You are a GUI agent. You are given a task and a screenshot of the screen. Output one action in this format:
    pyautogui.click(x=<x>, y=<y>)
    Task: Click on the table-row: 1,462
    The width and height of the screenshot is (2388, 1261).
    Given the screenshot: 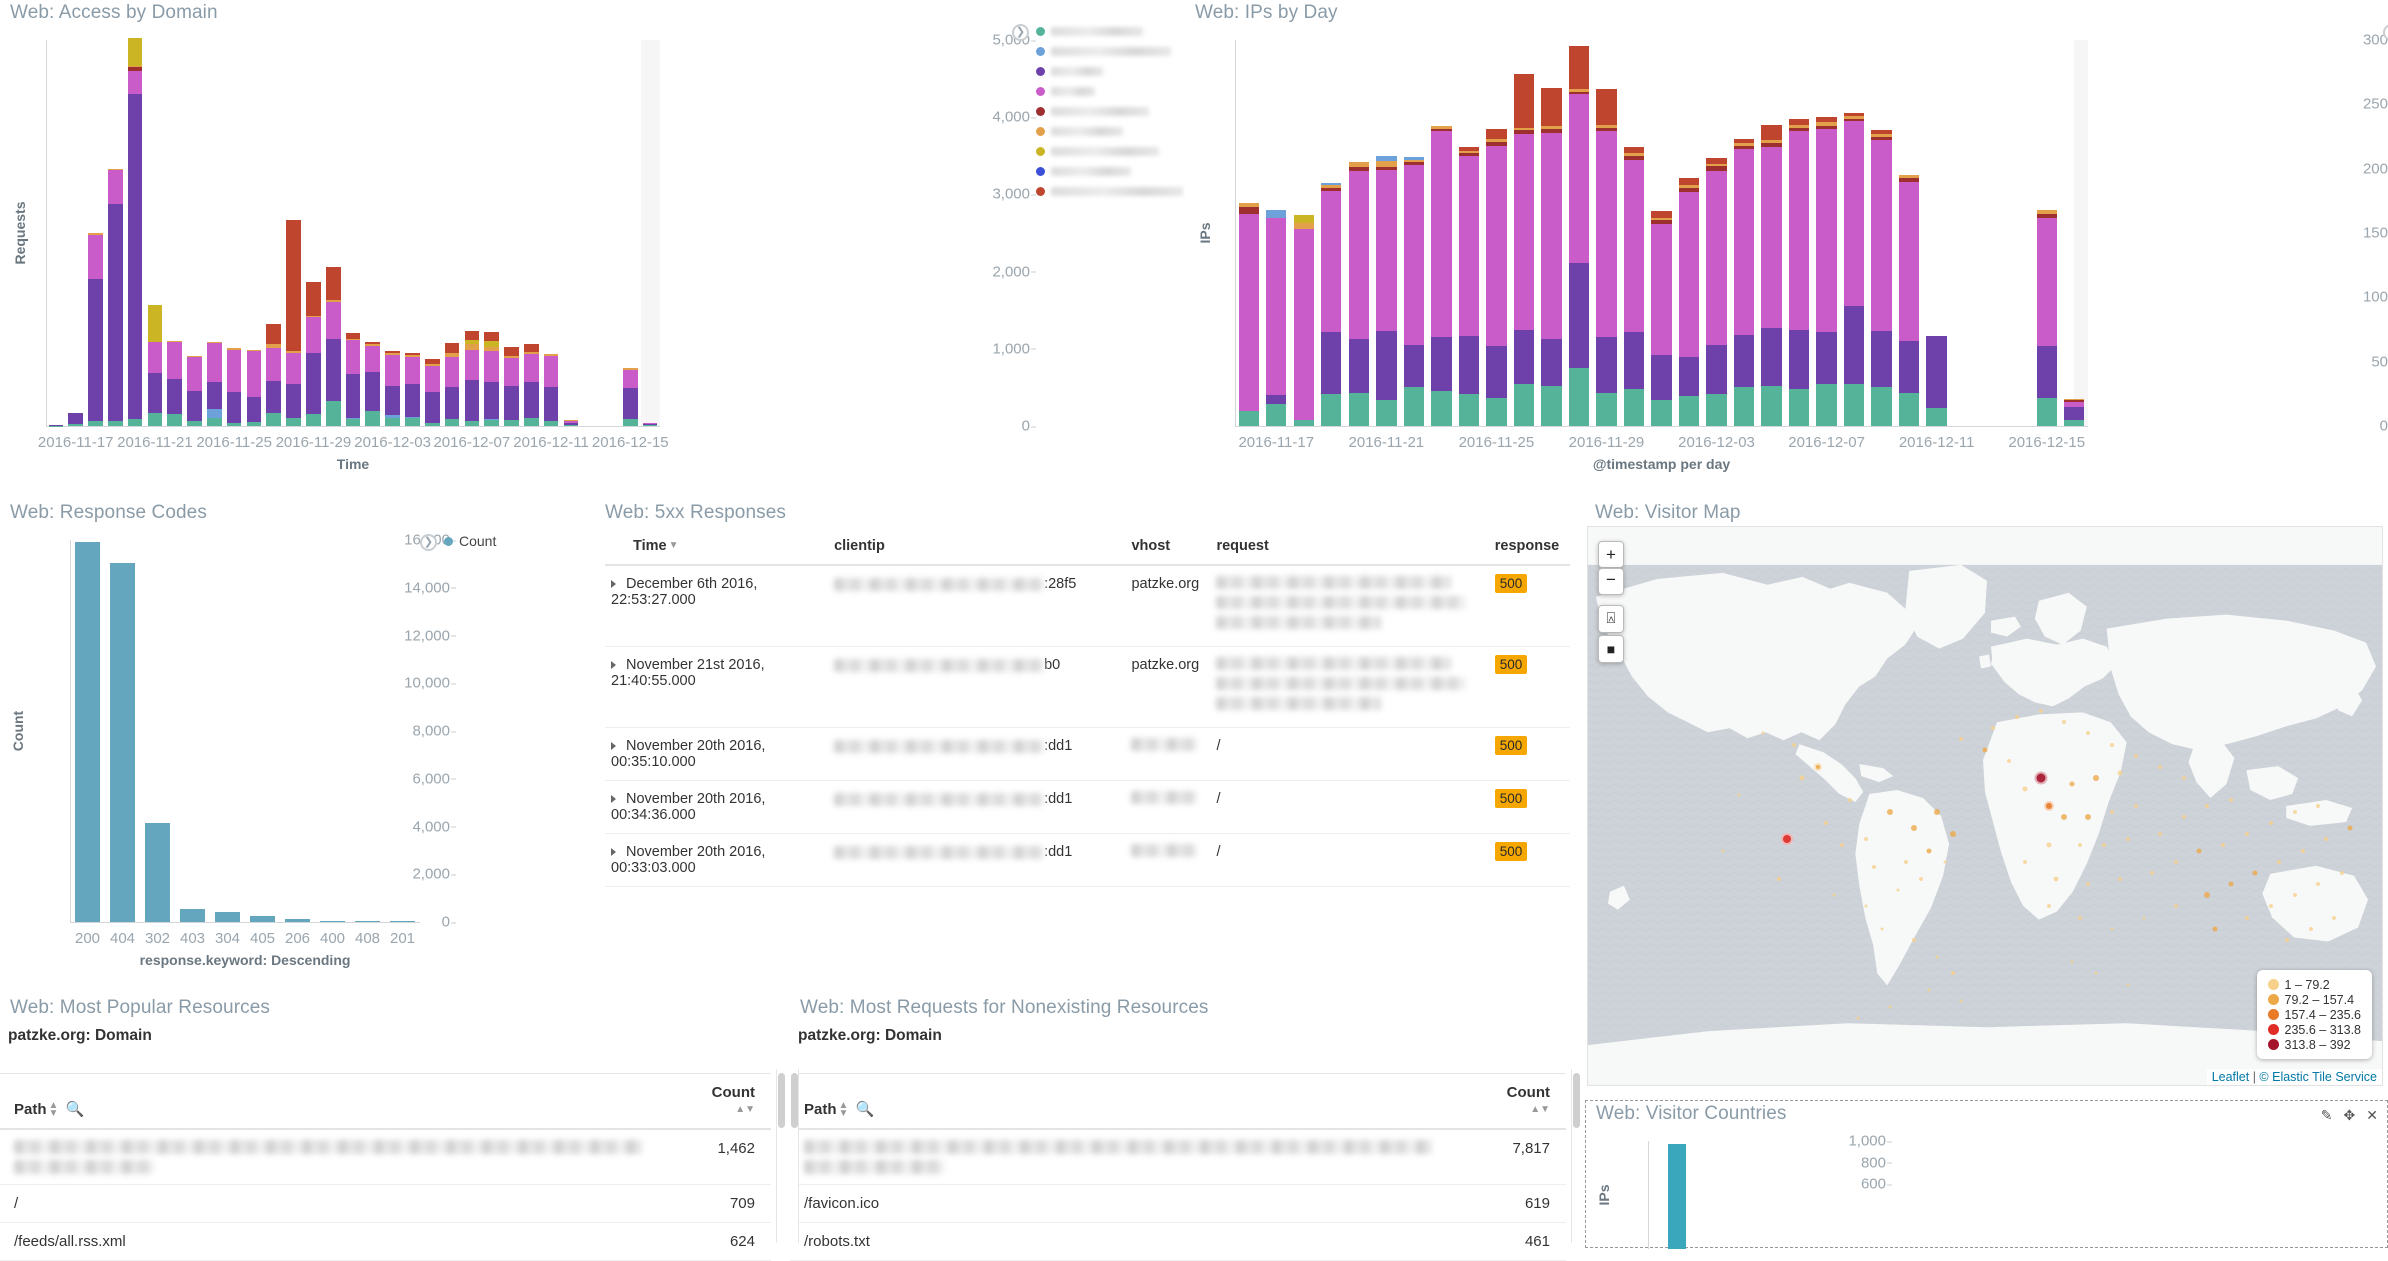 What is the action you would take?
    pyautogui.click(x=385, y=1157)
    